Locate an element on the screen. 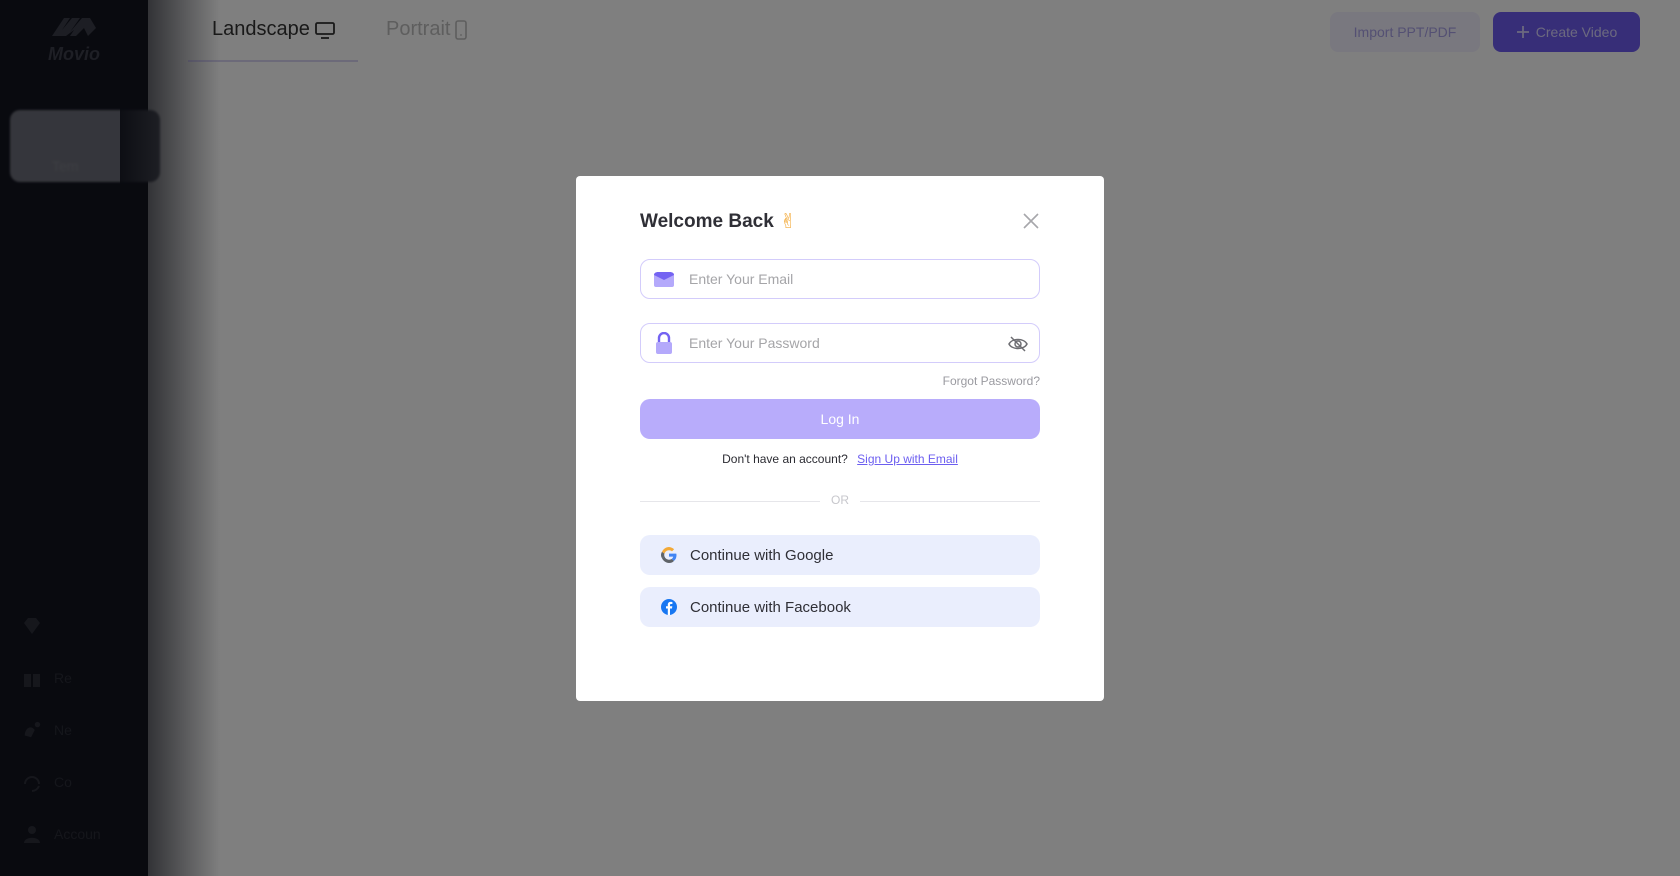 This screenshot has height=876, width=1680. close-button is located at coordinates (1031, 221).